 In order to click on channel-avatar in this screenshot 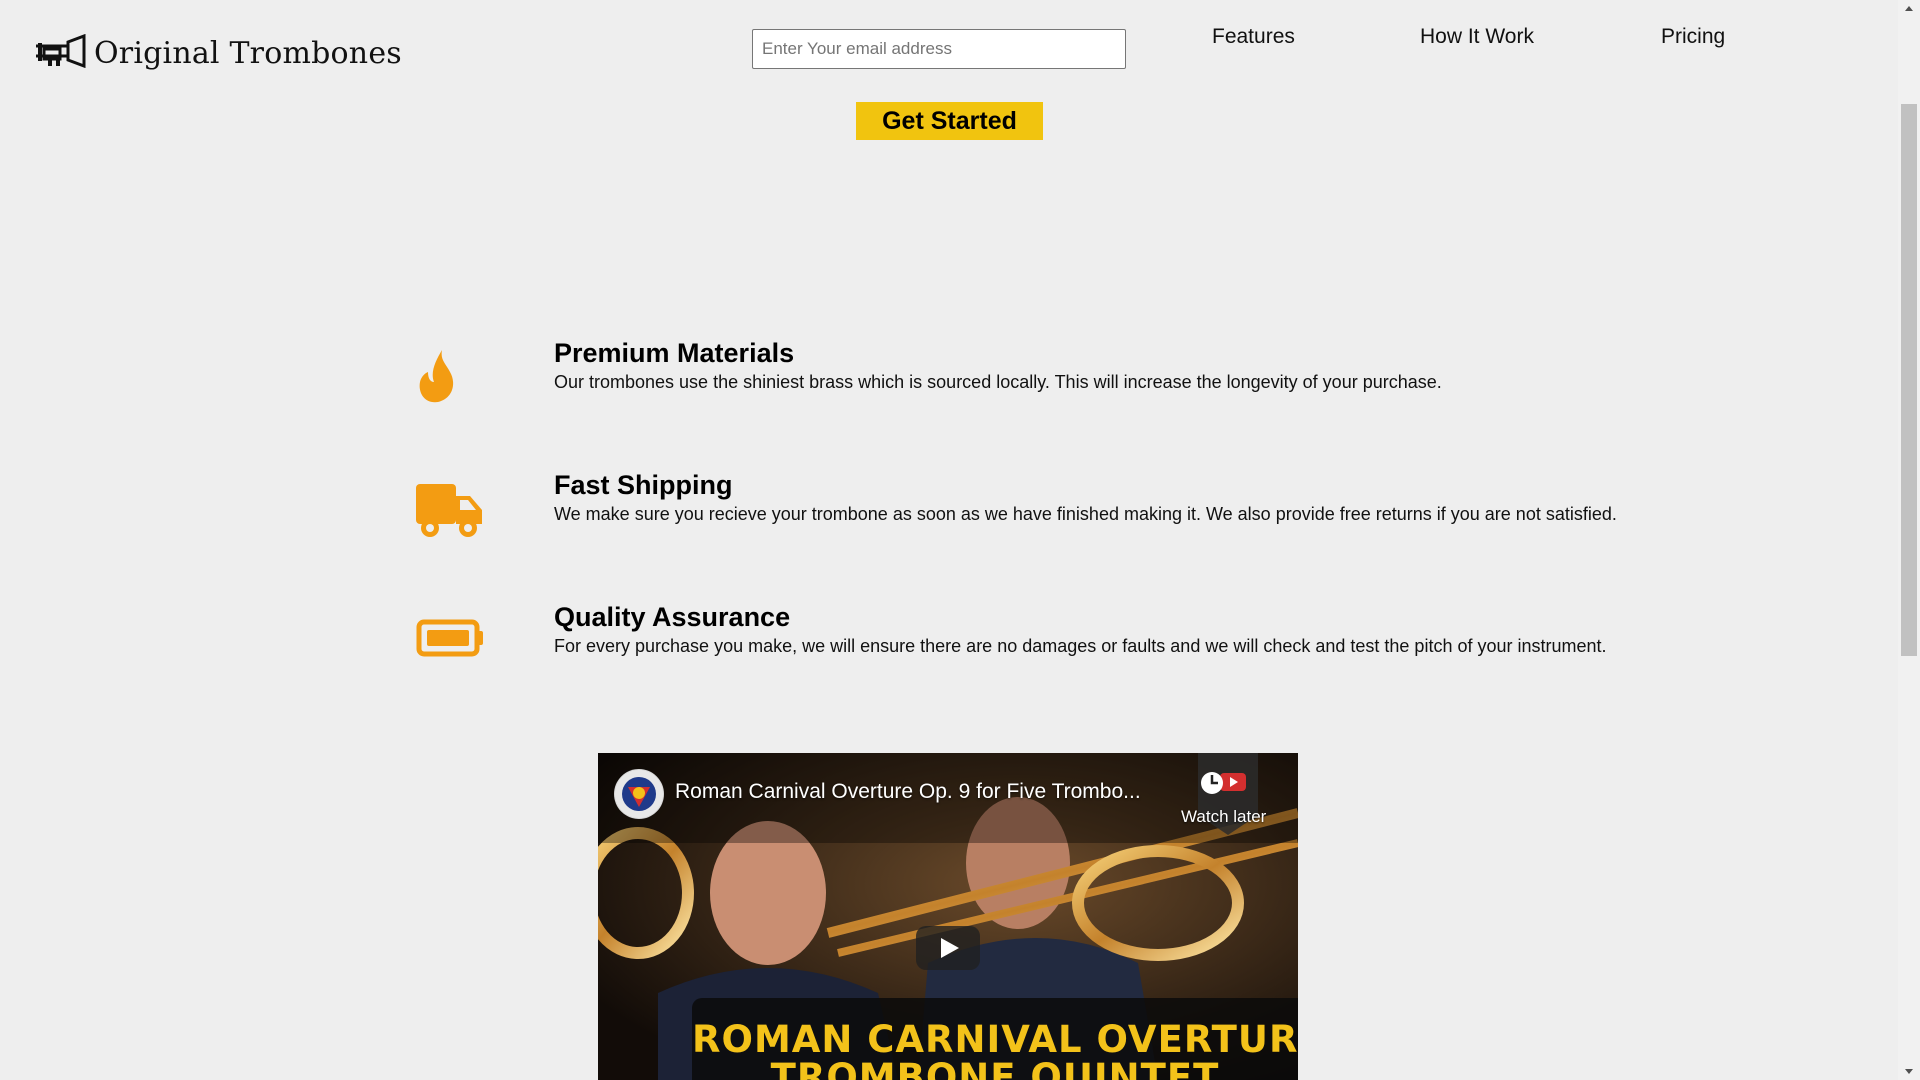, I will do `click(639, 794)`.